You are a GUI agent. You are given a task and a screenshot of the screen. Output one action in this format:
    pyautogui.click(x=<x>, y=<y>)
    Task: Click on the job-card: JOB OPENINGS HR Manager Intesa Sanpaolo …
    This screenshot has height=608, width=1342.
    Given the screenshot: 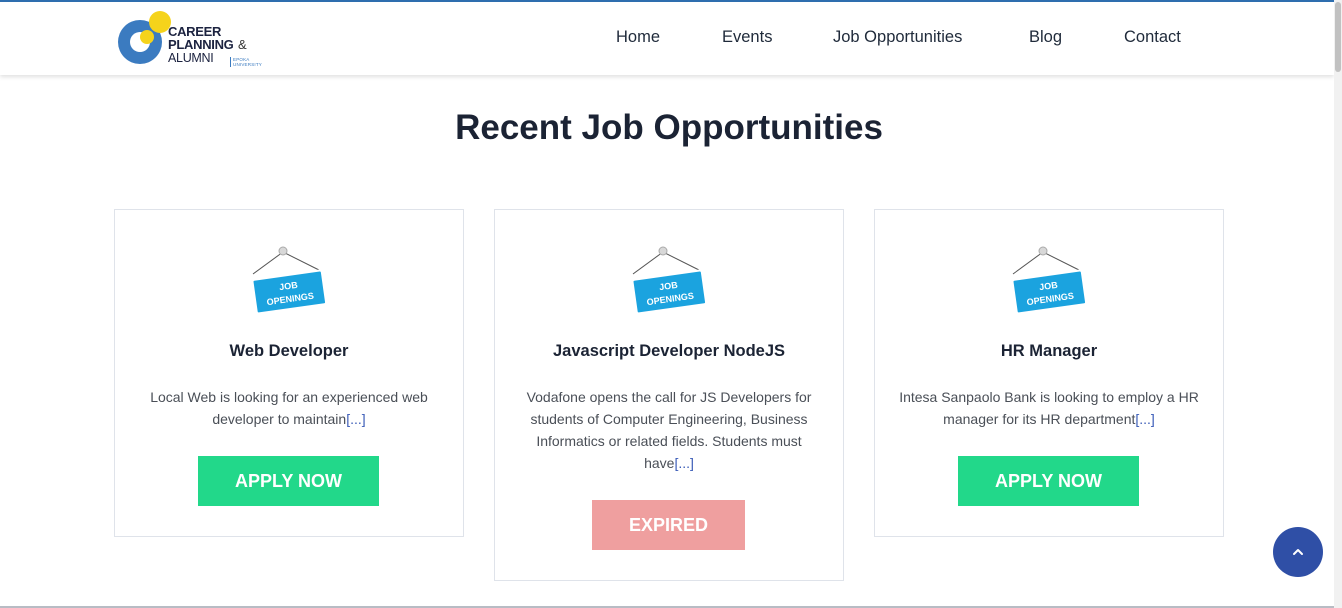 What is the action you would take?
    pyautogui.click(x=1049, y=373)
    